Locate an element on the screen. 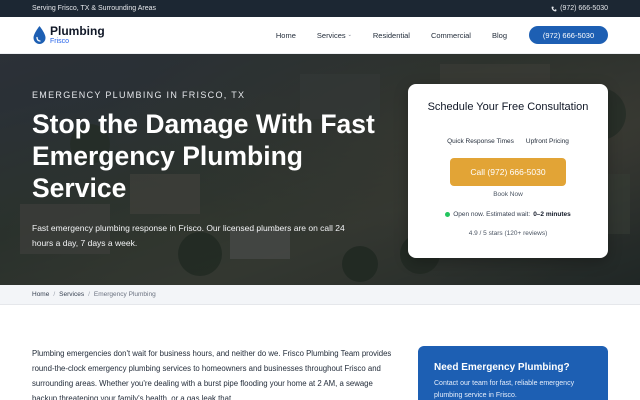 The height and width of the screenshot is (400, 640). service-area-text: Serving Frisco, TX & Surrounding Areas is located at coordinates (94, 8).